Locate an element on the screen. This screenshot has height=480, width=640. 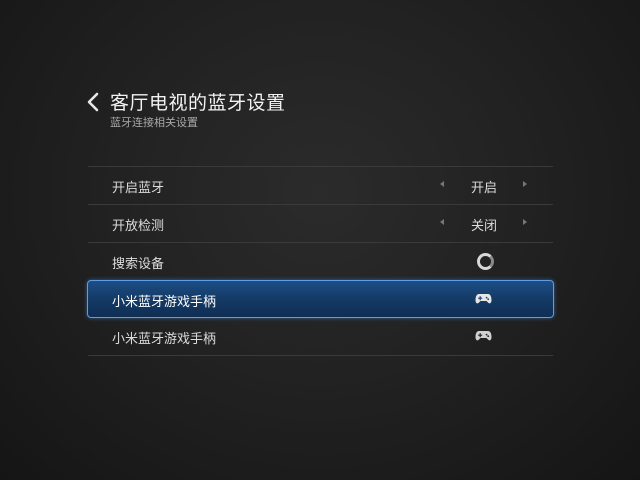
setting-row-bluetooth-enable: 开启蓝牙 开启 is located at coordinates (320, 185).